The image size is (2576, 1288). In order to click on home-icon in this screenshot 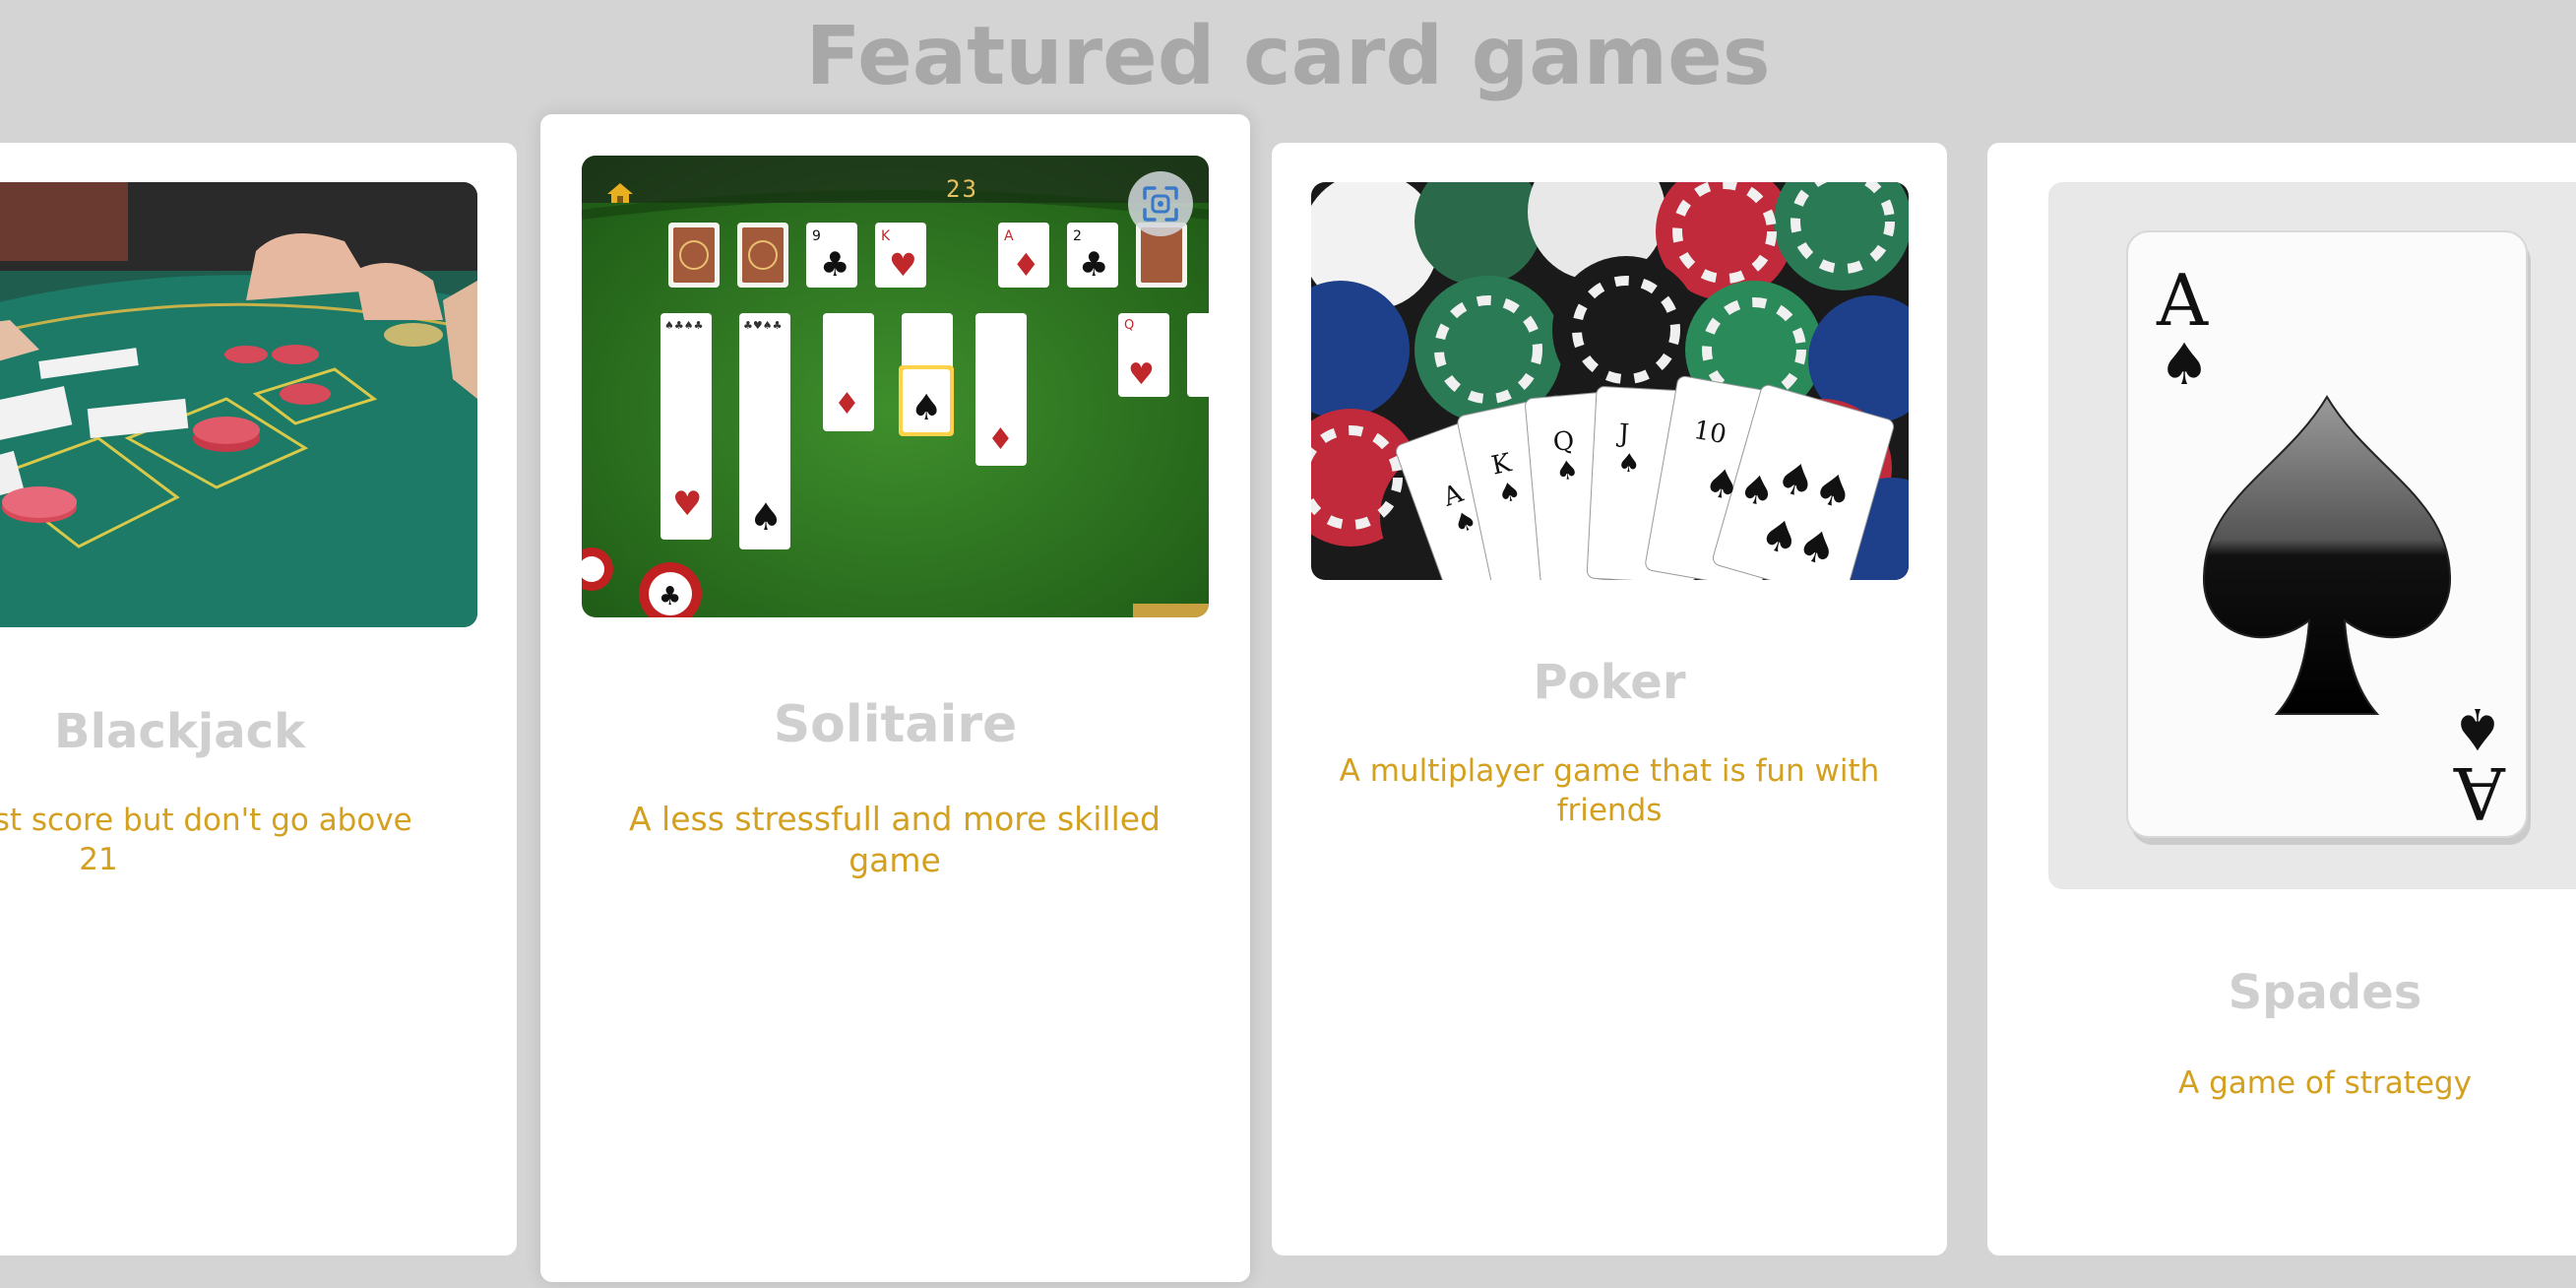, I will do `click(620, 193)`.